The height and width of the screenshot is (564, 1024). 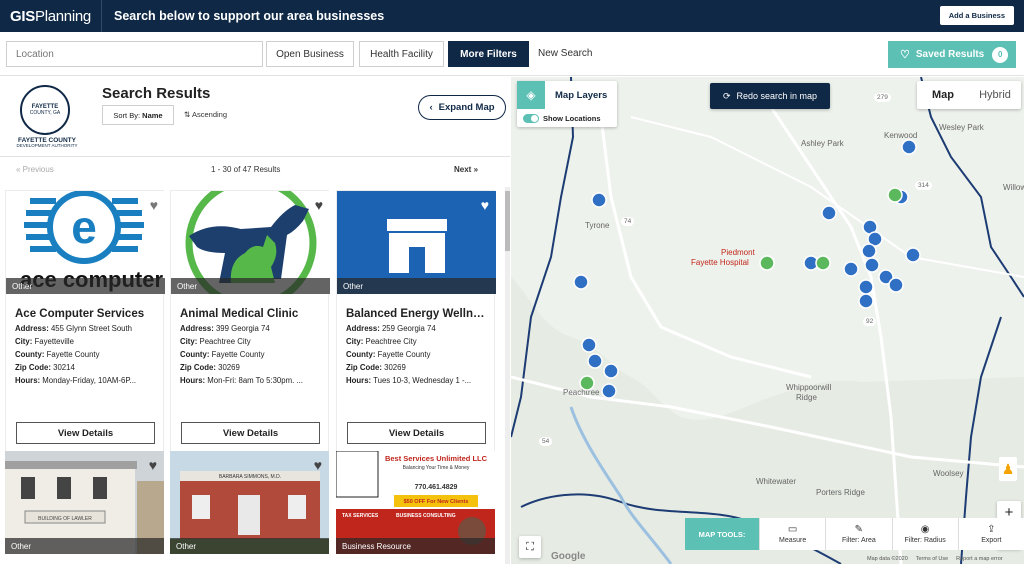 What do you see at coordinates (391, 328) in the screenshot?
I see `address-row: Address: 259 Georgia 74` at bounding box center [391, 328].